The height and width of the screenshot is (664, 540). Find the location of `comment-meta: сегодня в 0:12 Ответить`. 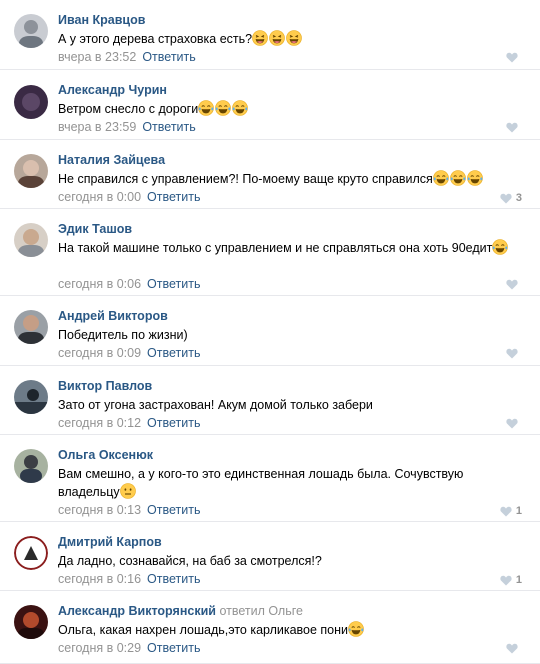

comment-meta: сегодня в 0:12 Ответить is located at coordinates (129, 423).